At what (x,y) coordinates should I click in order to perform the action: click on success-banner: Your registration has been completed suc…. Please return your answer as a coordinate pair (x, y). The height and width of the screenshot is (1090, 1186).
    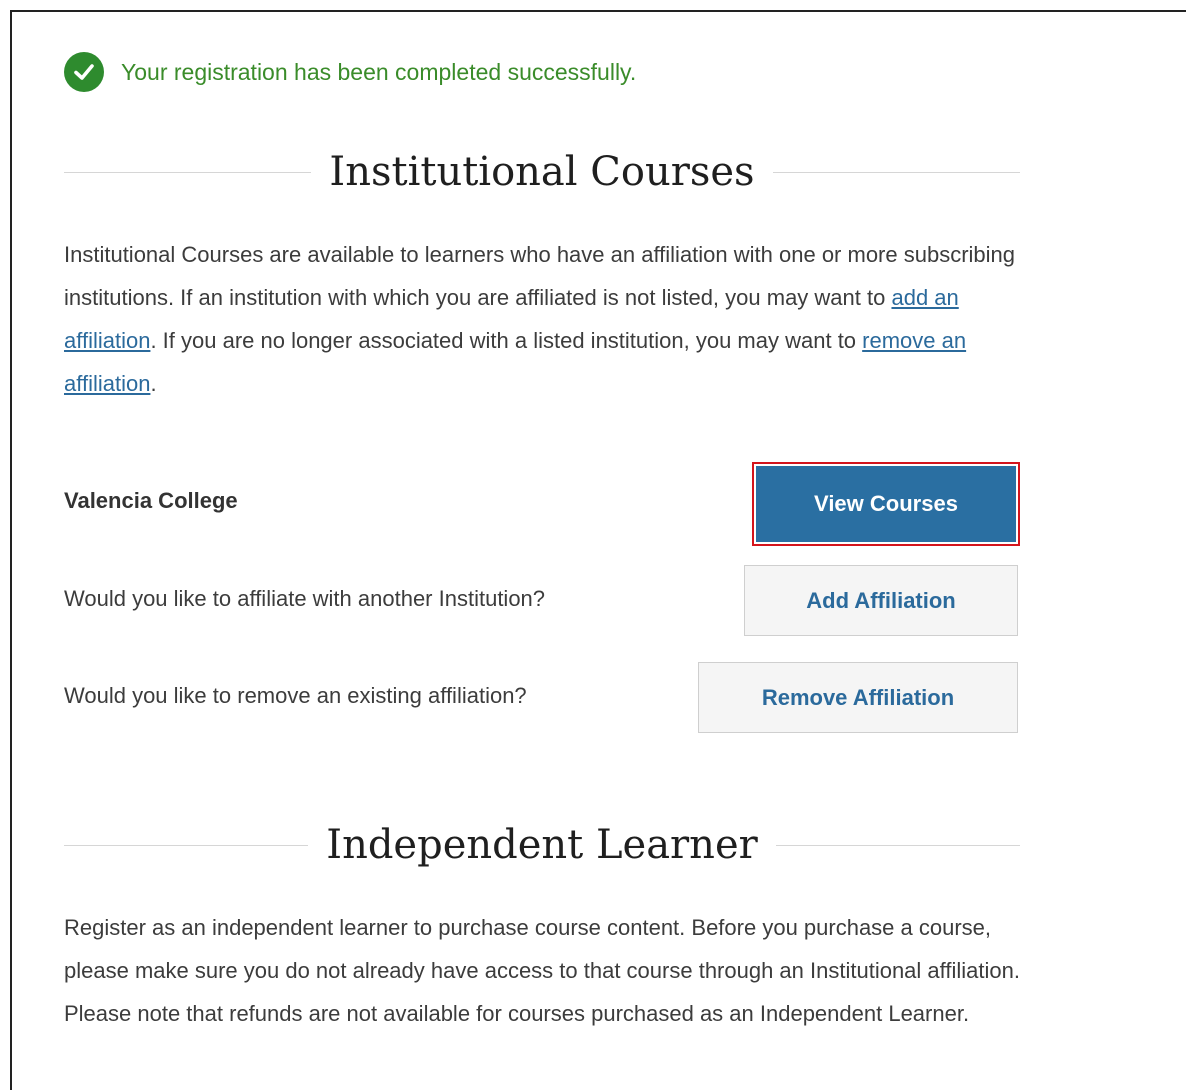
    Looking at the image, I should click on (350, 72).